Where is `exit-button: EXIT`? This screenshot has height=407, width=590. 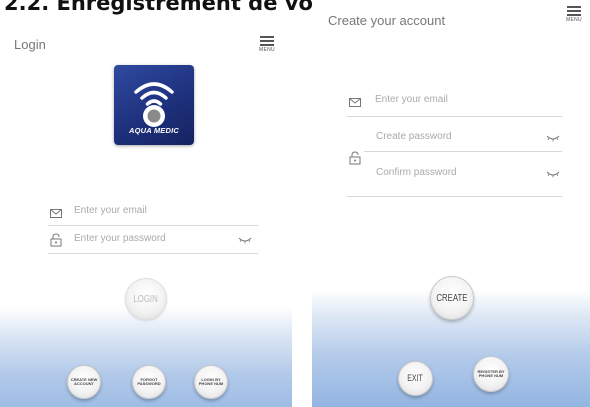 exit-button: EXIT is located at coordinates (415, 378).